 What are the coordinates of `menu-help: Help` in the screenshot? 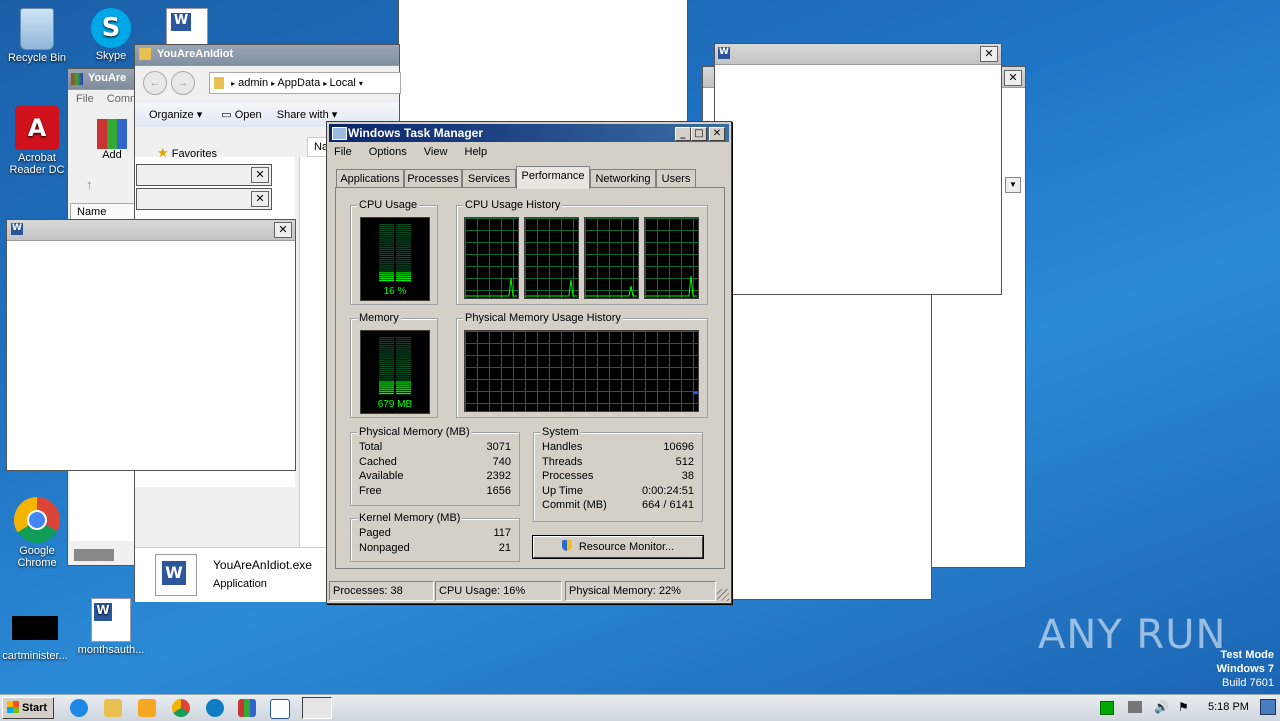 It's located at (476, 152).